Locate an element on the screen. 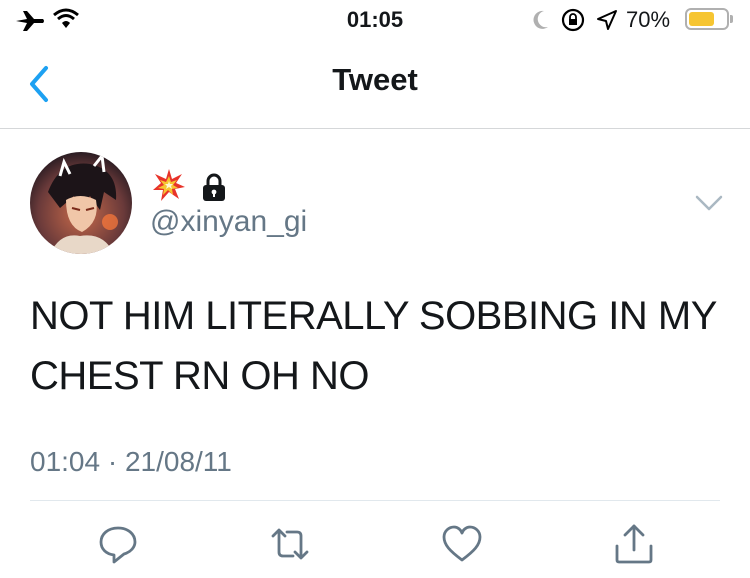 The image size is (750, 578). battery-icon is located at coordinates (707, 19).